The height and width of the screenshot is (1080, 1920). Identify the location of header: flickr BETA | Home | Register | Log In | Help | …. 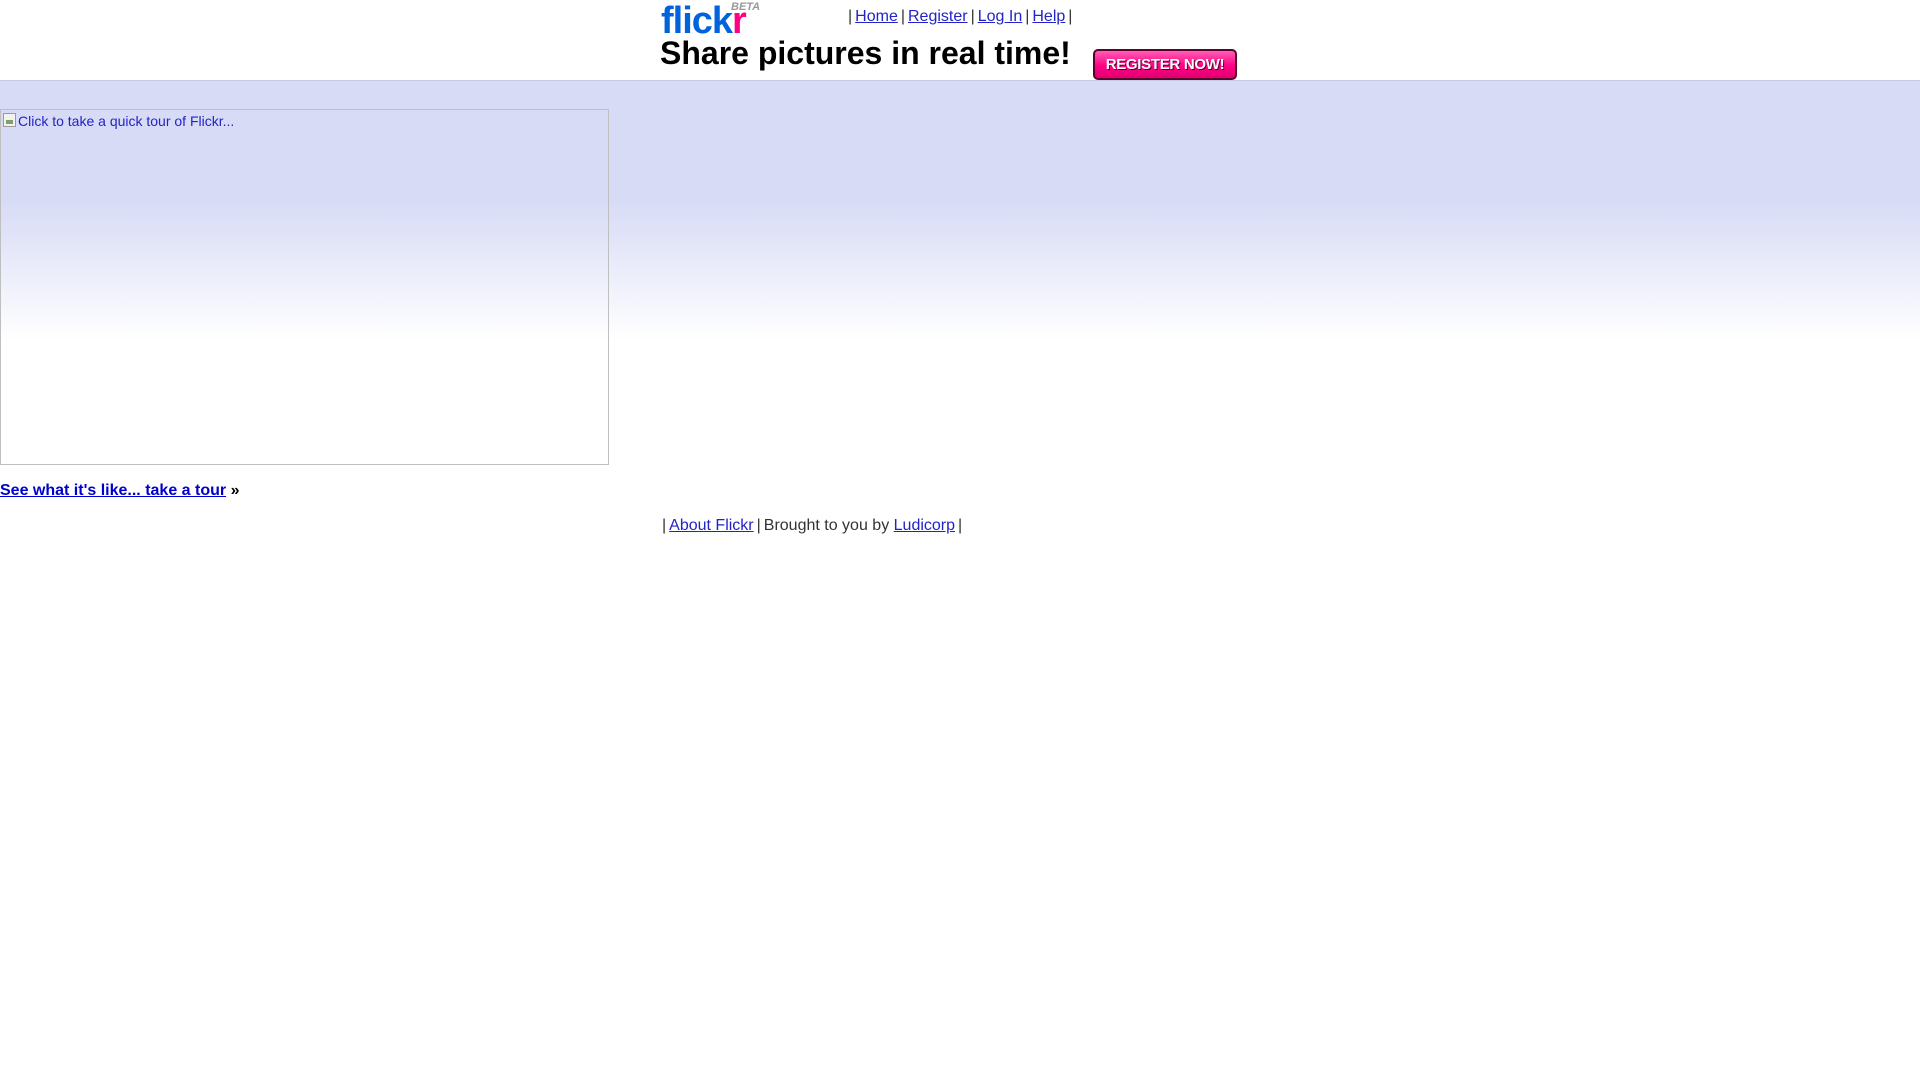
(960, 40).